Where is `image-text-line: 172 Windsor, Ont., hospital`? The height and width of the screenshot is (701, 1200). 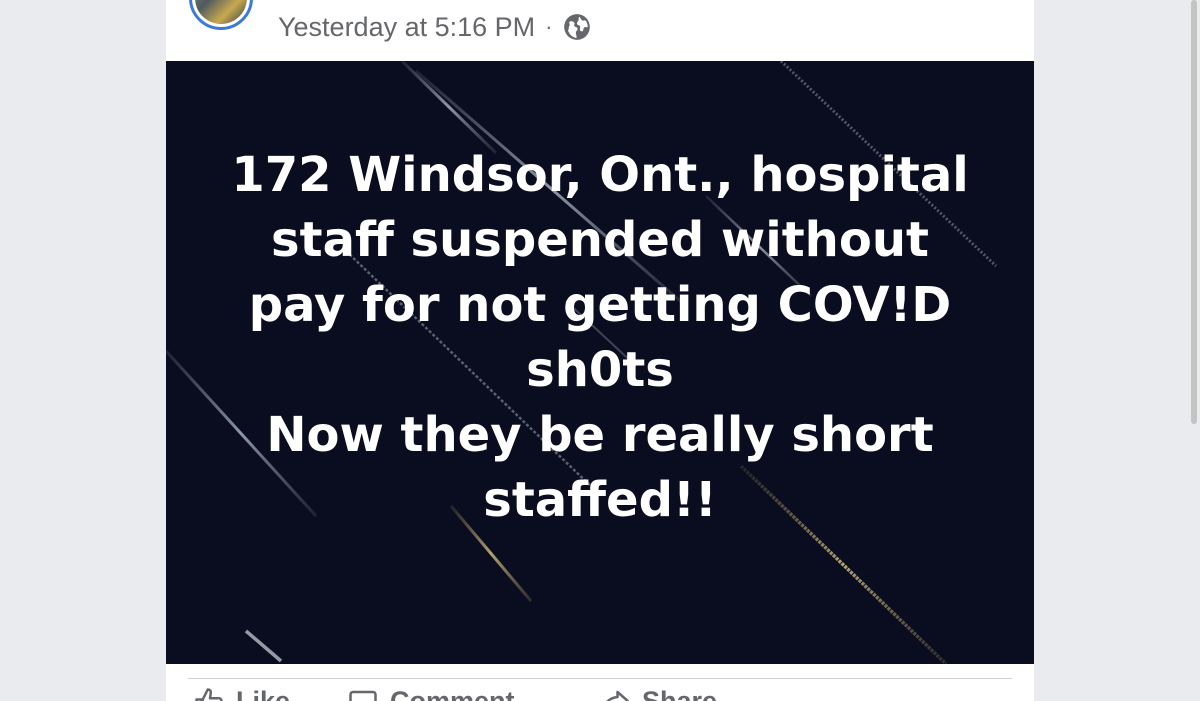
image-text-line: 172 Windsor, Ont., hospital is located at coordinates (600, 175).